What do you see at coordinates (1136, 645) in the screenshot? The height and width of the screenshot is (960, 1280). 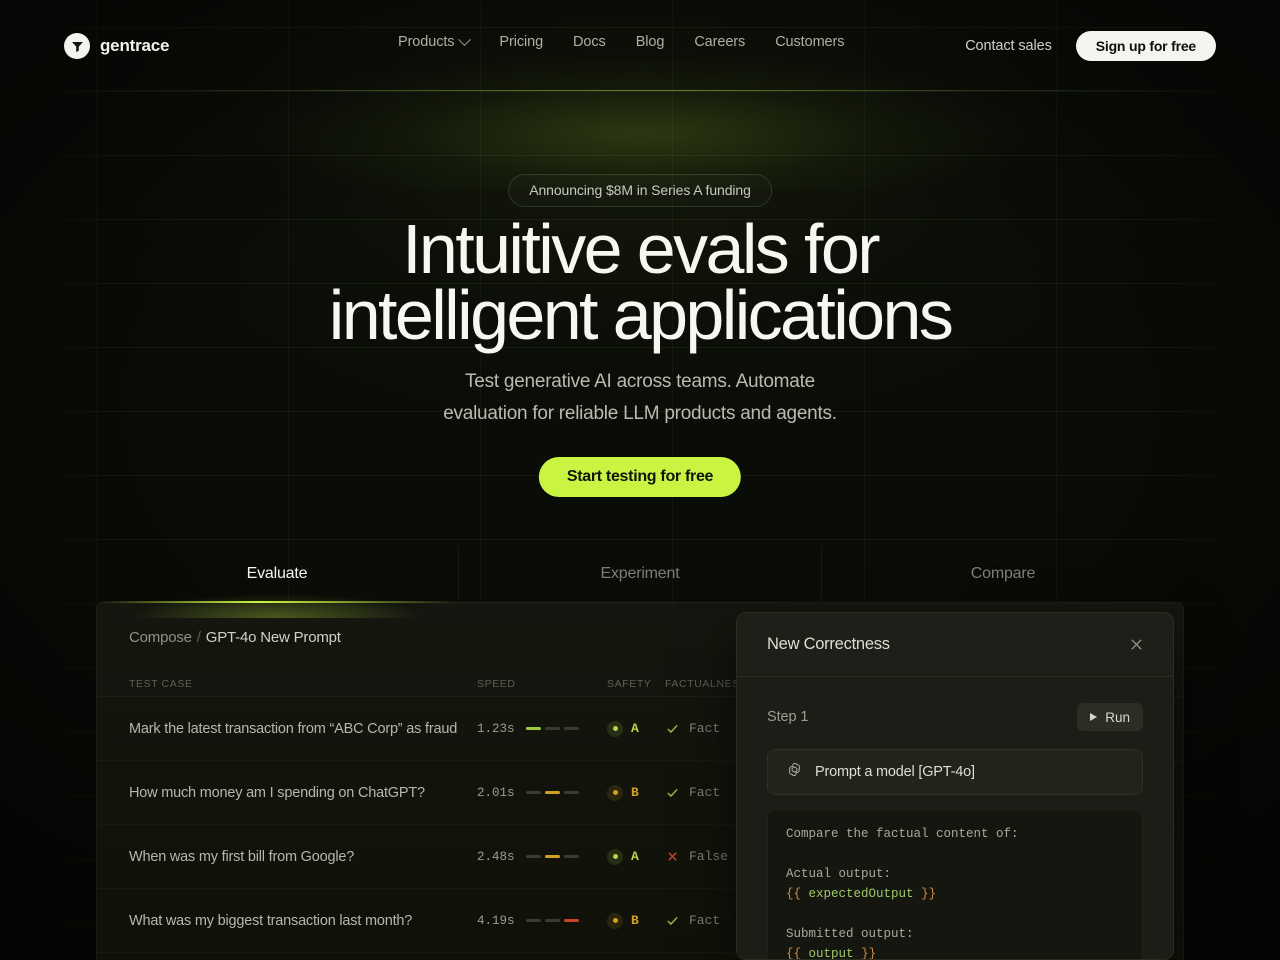 I see `close-icon` at bounding box center [1136, 645].